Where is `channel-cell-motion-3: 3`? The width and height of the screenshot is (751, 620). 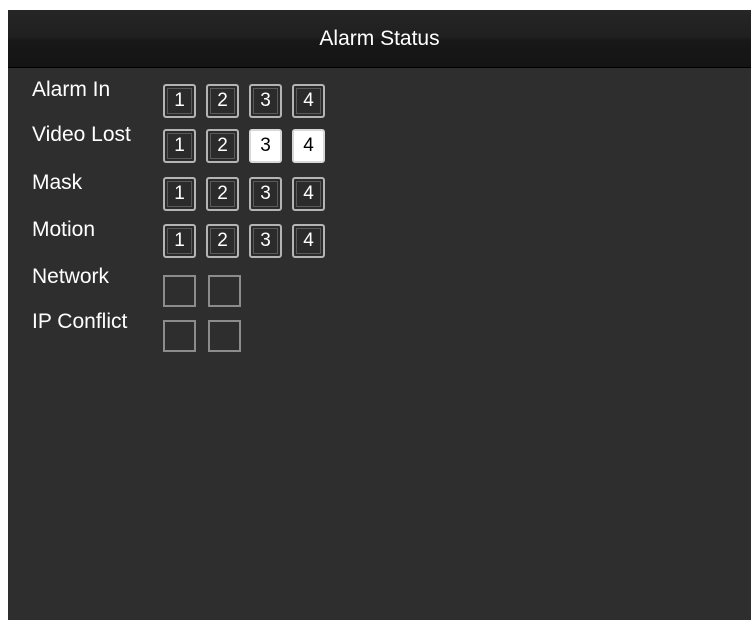 channel-cell-motion-3: 3 is located at coordinates (265, 241).